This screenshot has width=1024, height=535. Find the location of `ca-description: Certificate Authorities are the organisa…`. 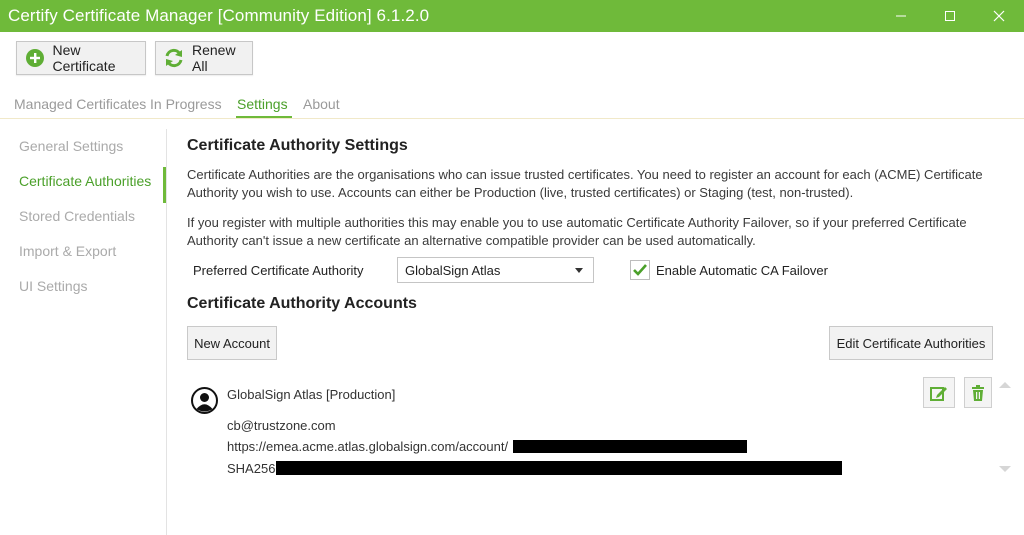

ca-description: Certificate Authorities are the organisa… is located at coordinates (597, 184).